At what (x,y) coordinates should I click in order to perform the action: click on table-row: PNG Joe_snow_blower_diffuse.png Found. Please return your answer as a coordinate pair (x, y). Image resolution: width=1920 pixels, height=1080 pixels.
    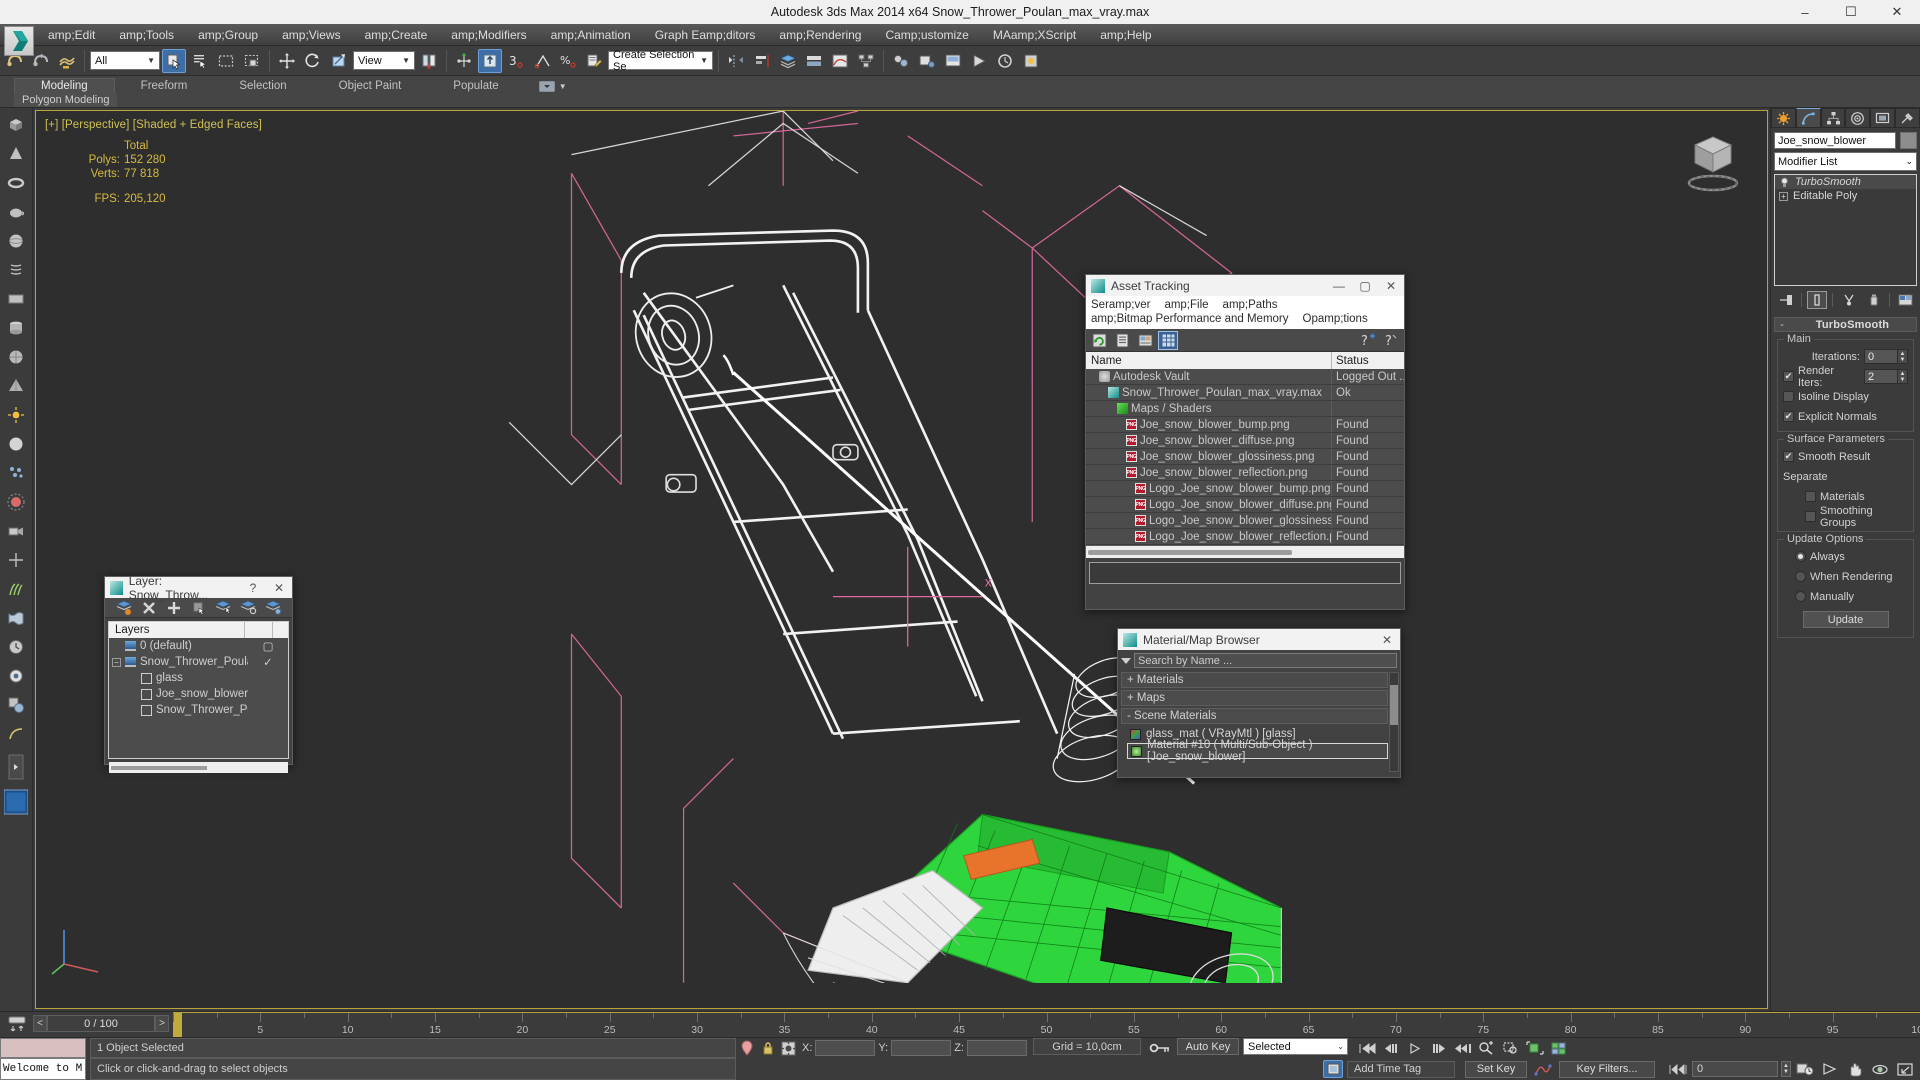
    Looking at the image, I should click on (1245, 441).